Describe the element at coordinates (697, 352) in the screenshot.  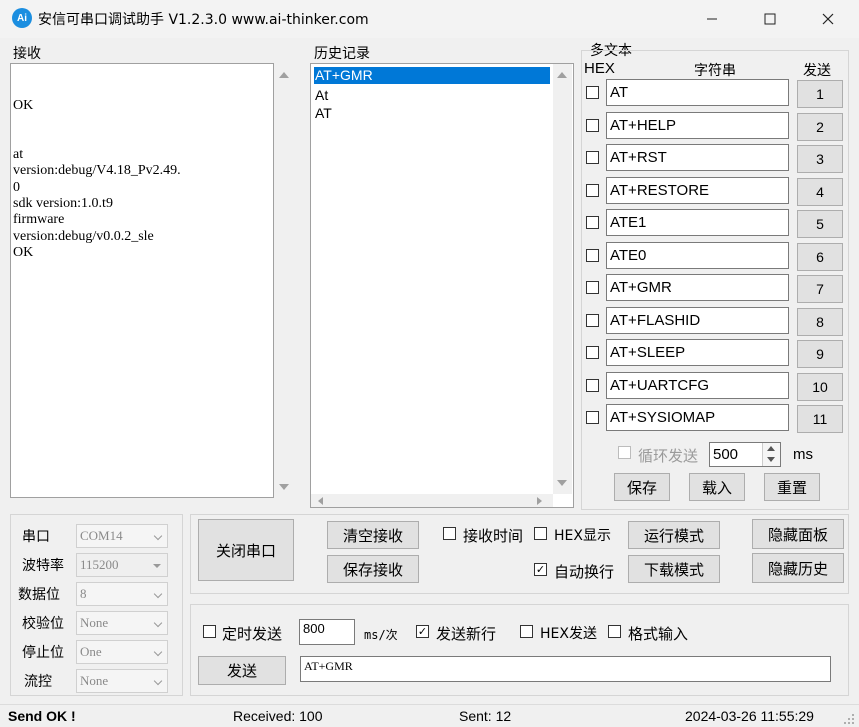
I see `multi-text-field: AT+SLEEP` at that location.